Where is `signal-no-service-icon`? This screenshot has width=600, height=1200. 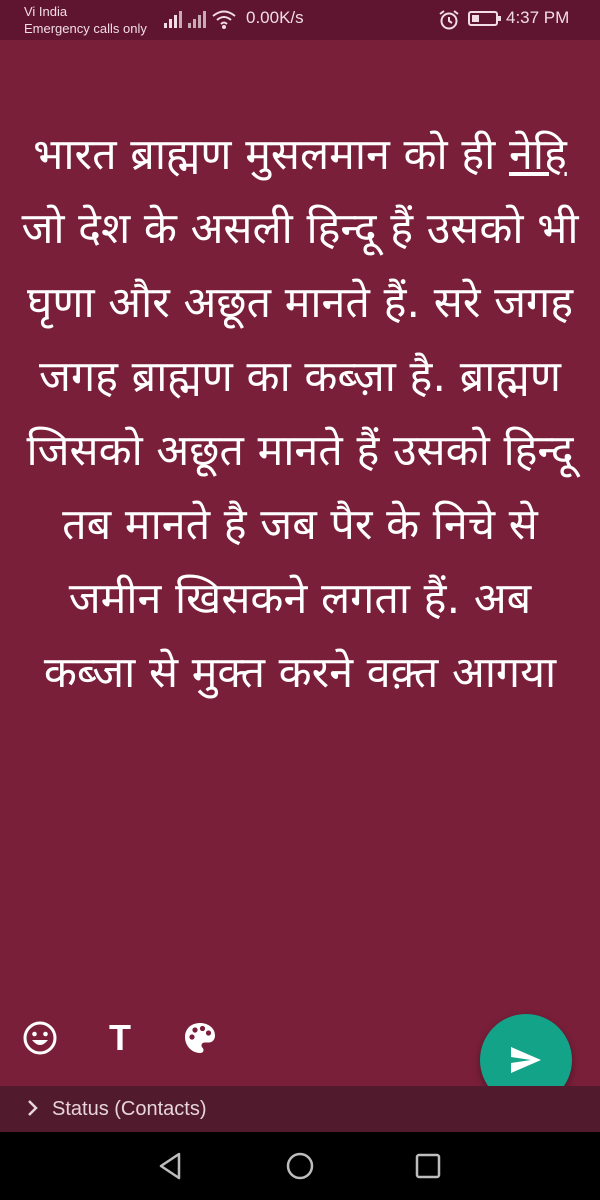 signal-no-service-icon is located at coordinates (197, 19).